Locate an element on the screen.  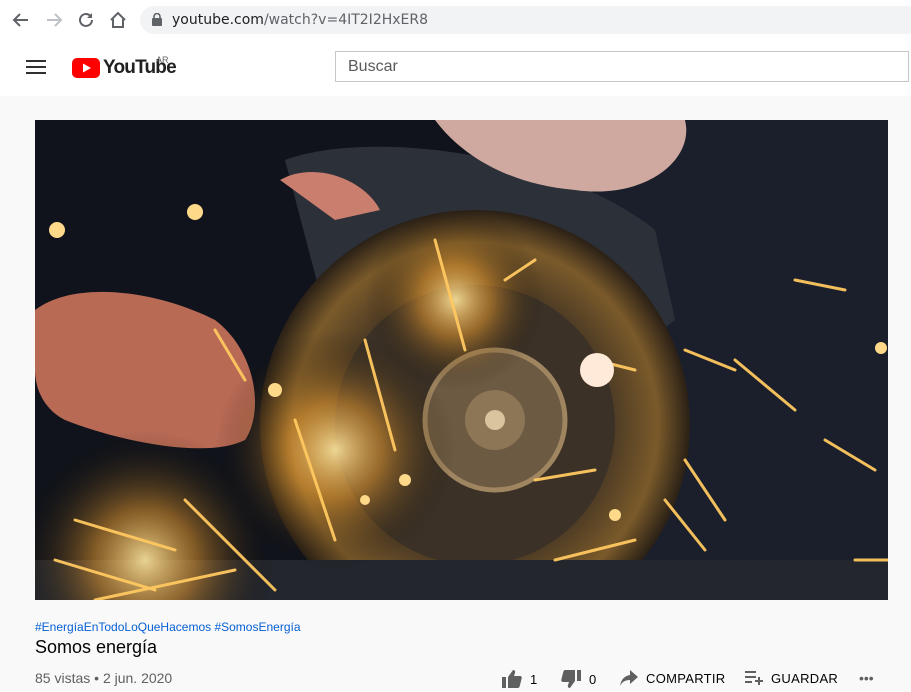
lock-icon is located at coordinates (157, 21).